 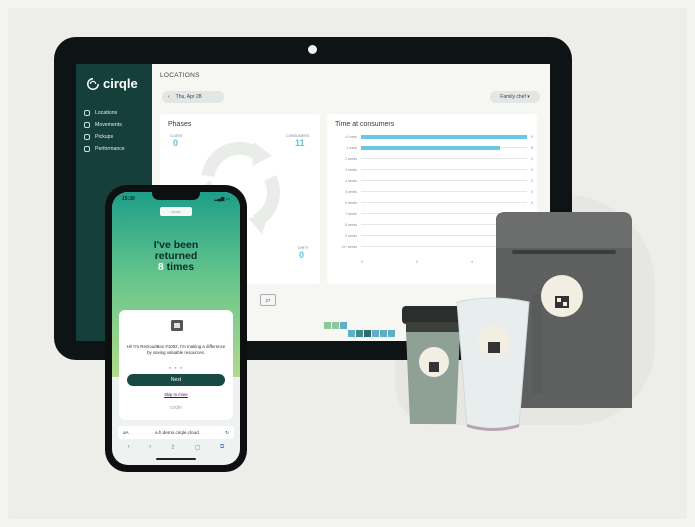 I want to click on bar-label: 5 weeks, so click(x=351, y=191).